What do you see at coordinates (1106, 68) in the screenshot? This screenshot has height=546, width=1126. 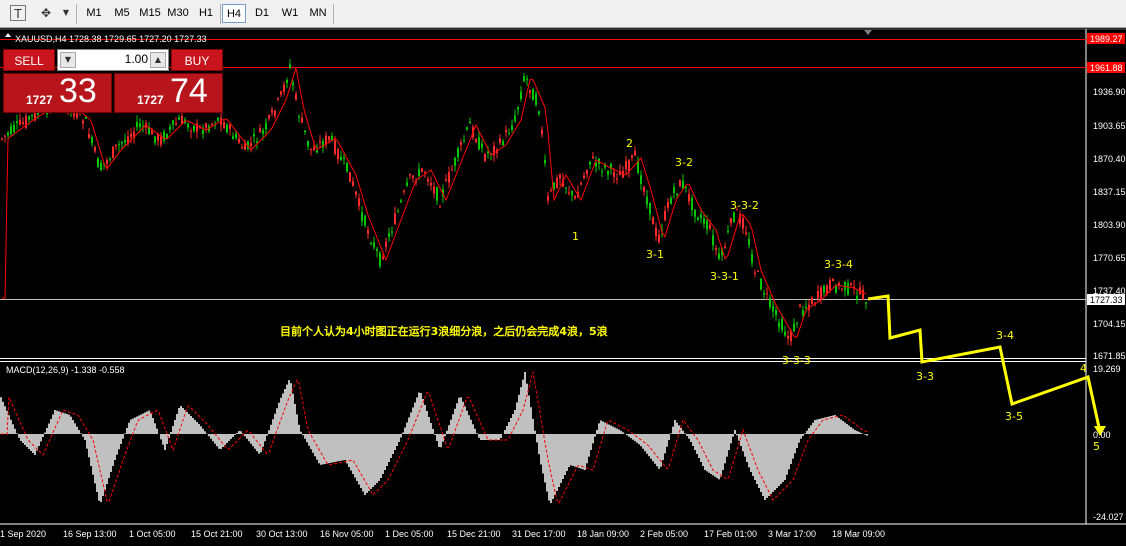 I see `price-tag-red-label: 1961.88` at bounding box center [1106, 68].